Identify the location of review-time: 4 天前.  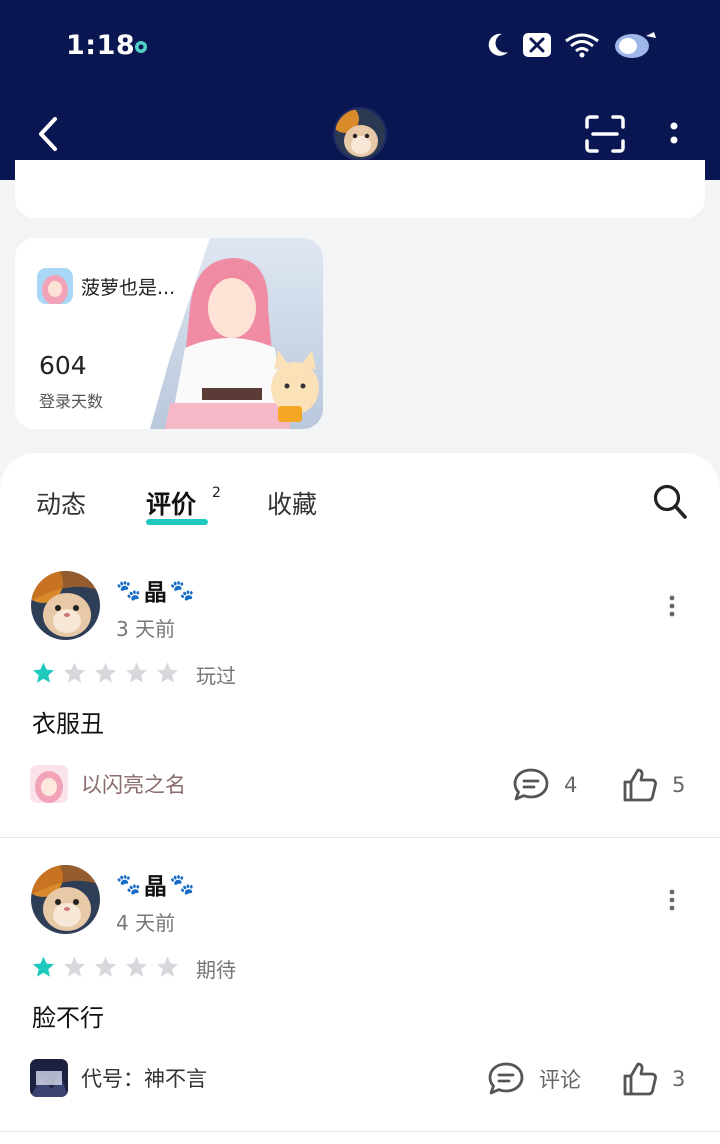
(146, 923).